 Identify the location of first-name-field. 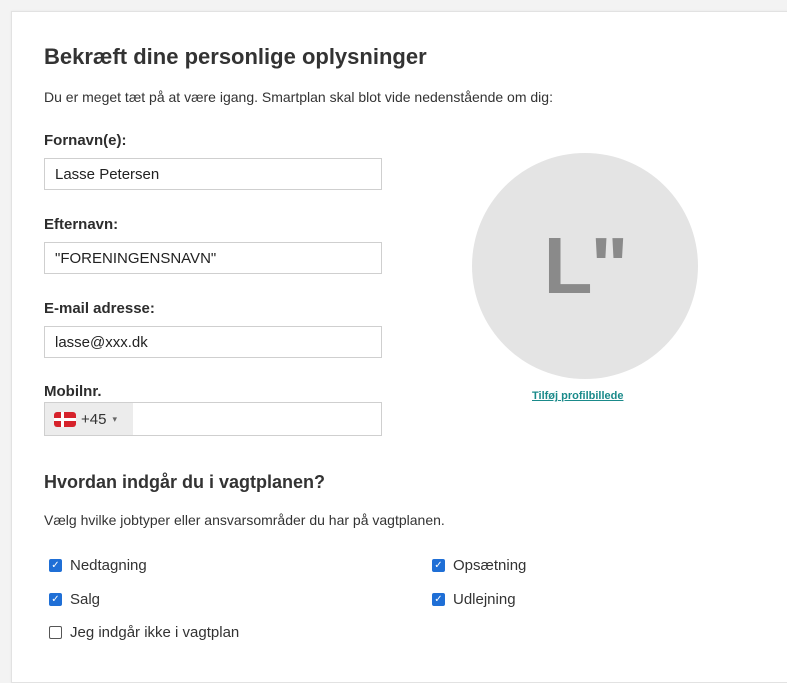
(213, 174).